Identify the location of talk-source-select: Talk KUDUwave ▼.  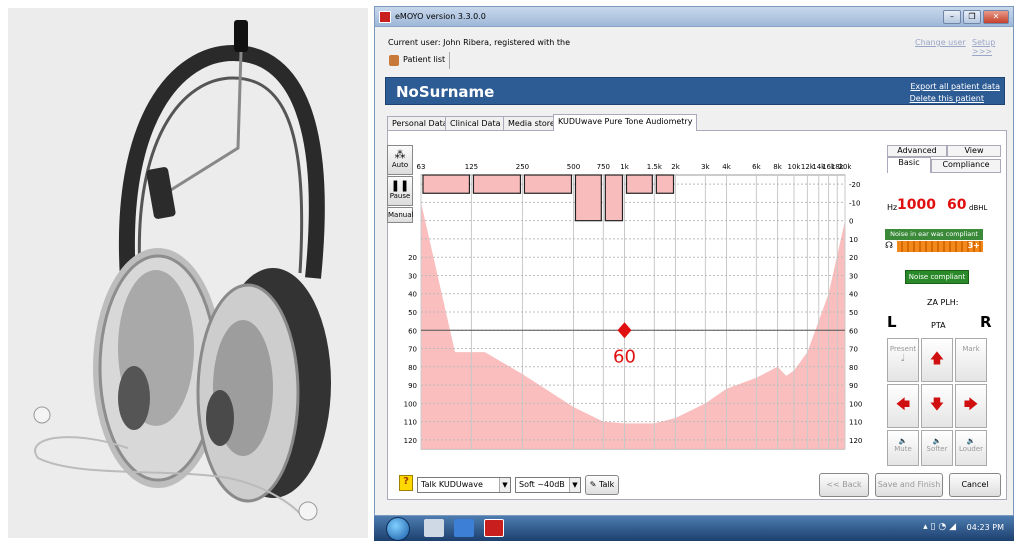
(464, 485).